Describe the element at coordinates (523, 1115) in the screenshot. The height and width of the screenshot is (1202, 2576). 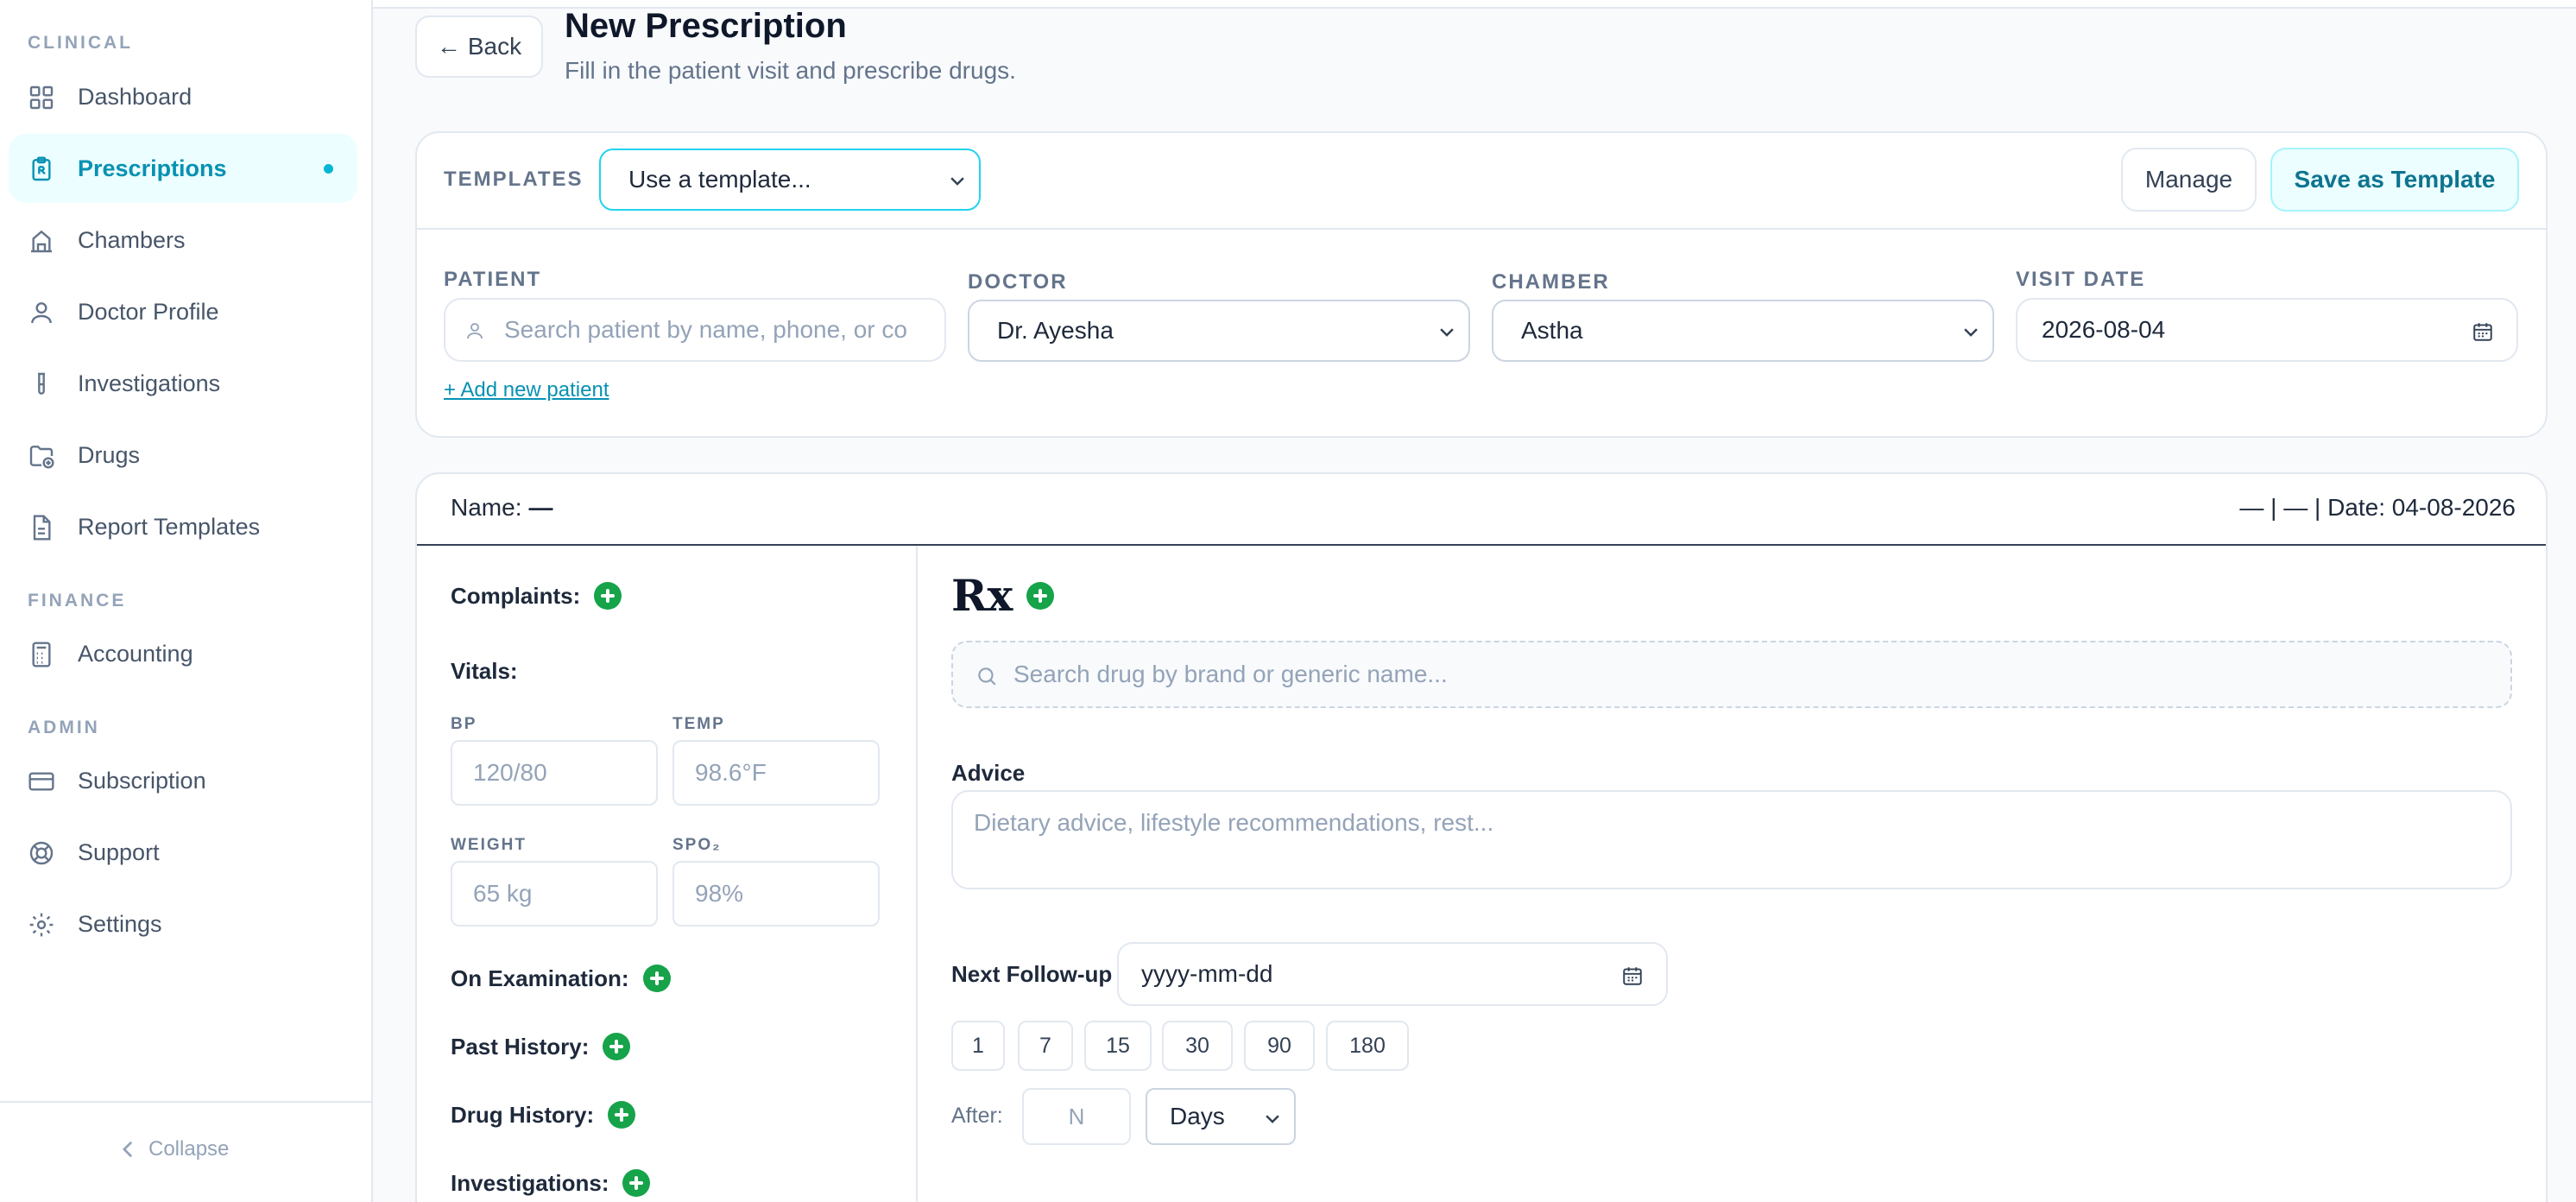
I see `drug-history-label: Drug History:` at that location.